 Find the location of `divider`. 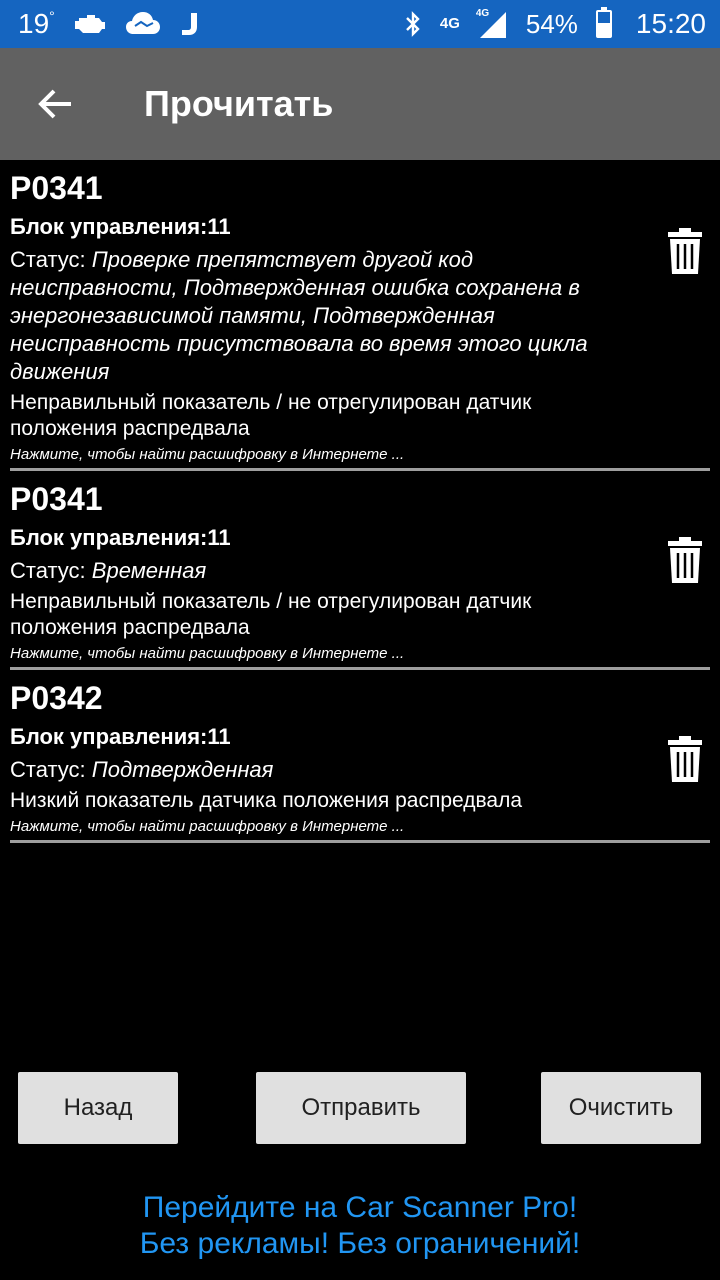

divider is located at coordinates (360, 841).